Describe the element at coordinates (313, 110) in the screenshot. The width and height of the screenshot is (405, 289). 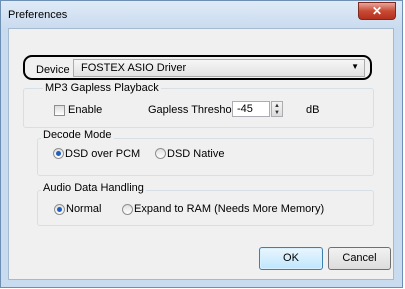
I see `unit-label: dB` at that location.